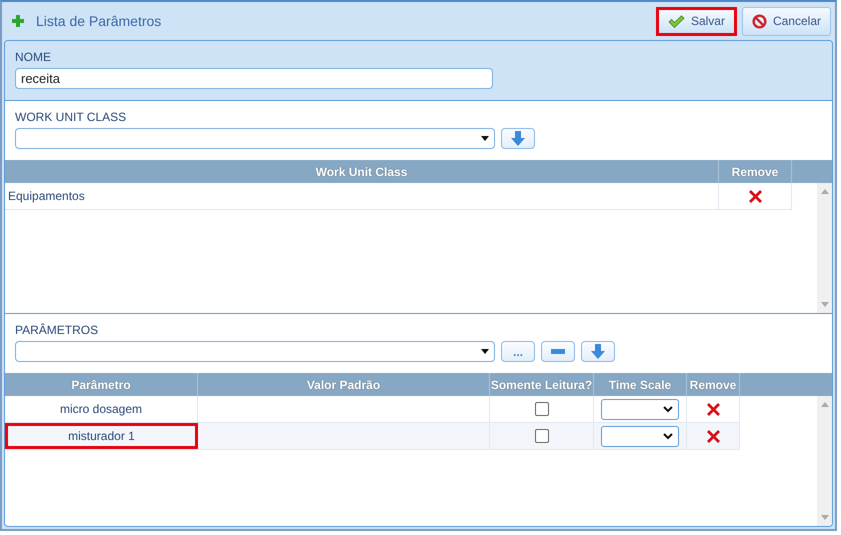  What do you see at coordinates (362, 196) in the screenshot?
I see `table-cell: Equipamentos` at bounding box center [362, 196].